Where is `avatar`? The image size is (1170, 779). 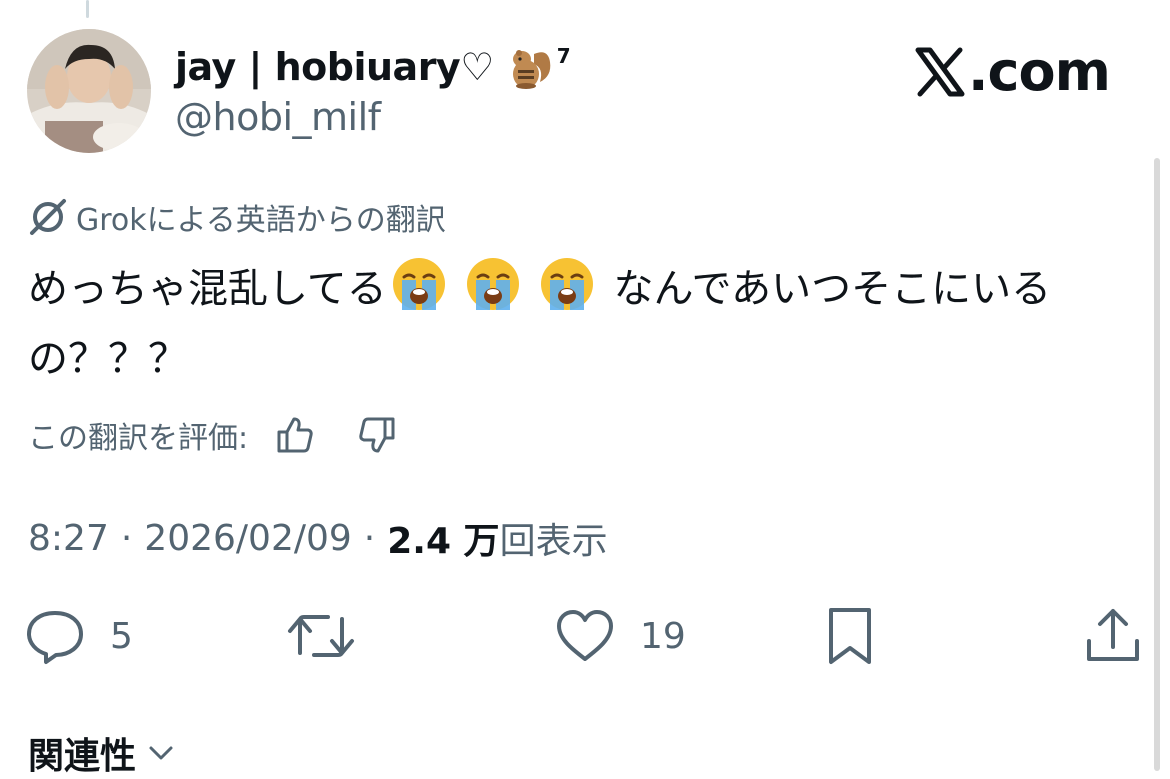 avatar is located at coordinates (89, 91).